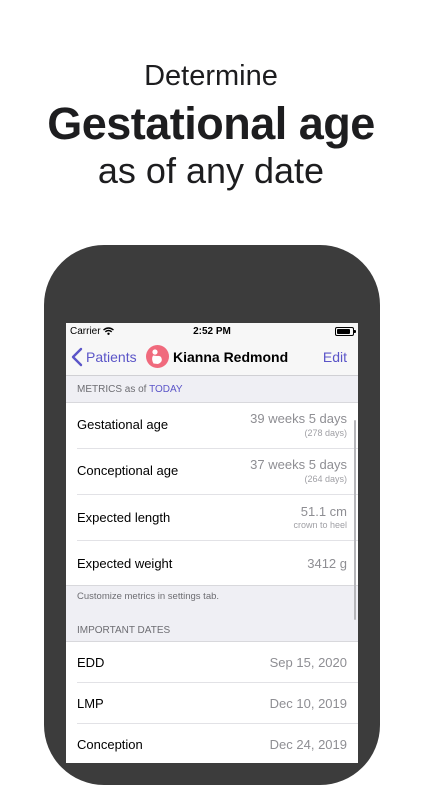 Image resolution: width=422 pixels, height=785 pixels. I want to click on scroll-indicator, so click(355, 520).